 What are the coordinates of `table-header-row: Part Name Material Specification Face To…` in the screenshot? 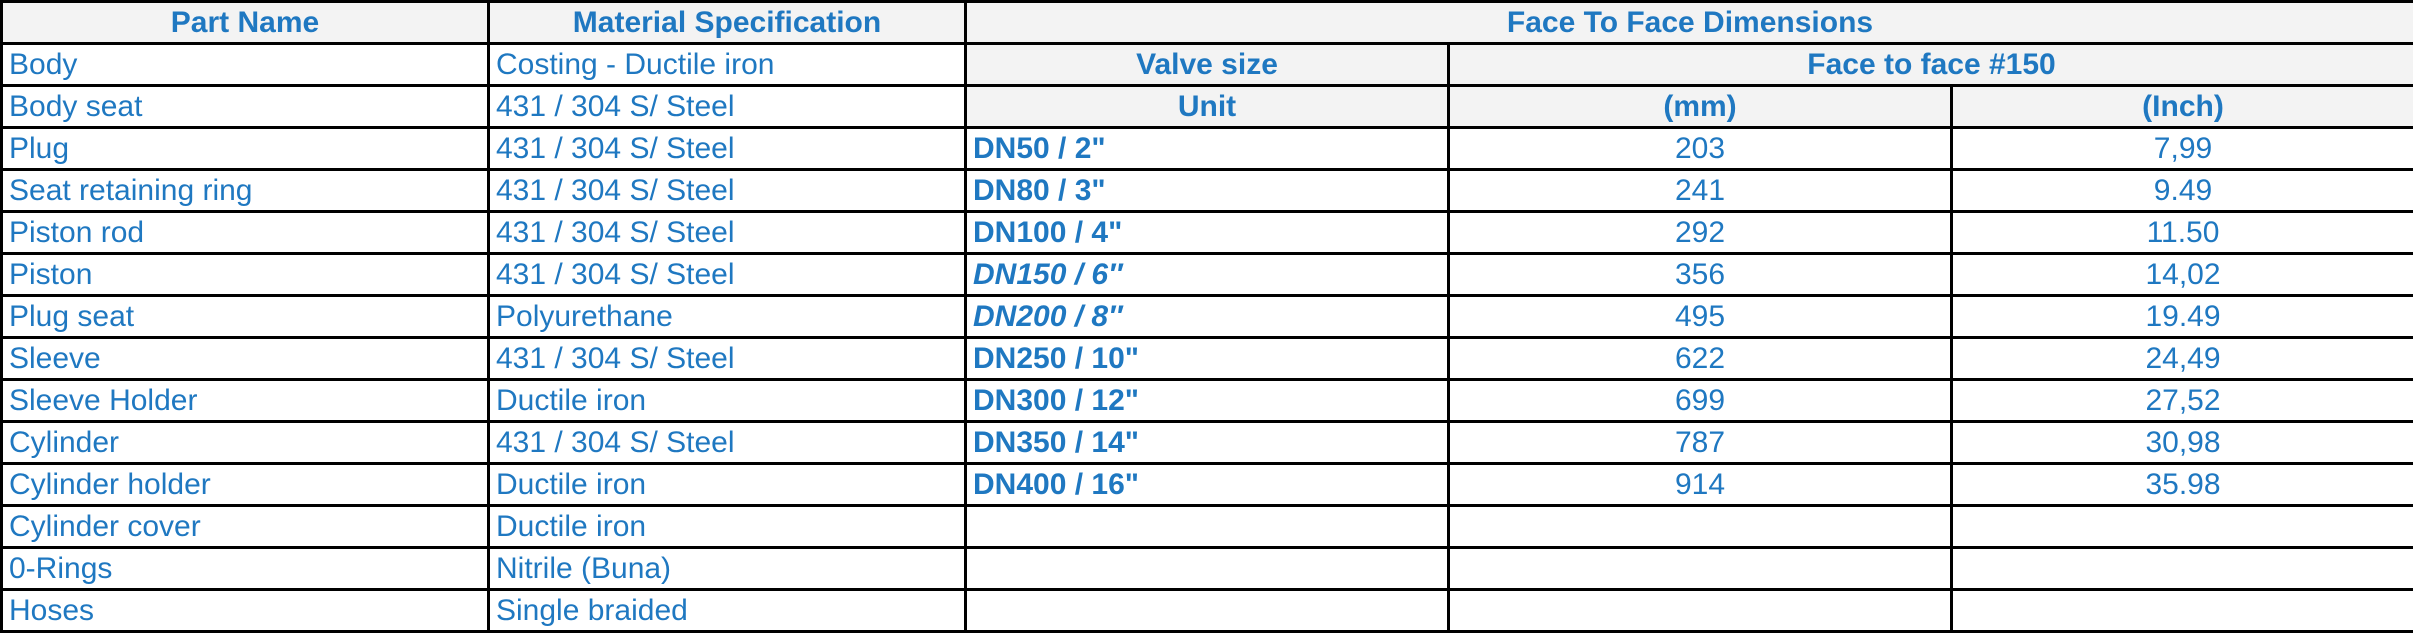 It's located at (1207, 23).